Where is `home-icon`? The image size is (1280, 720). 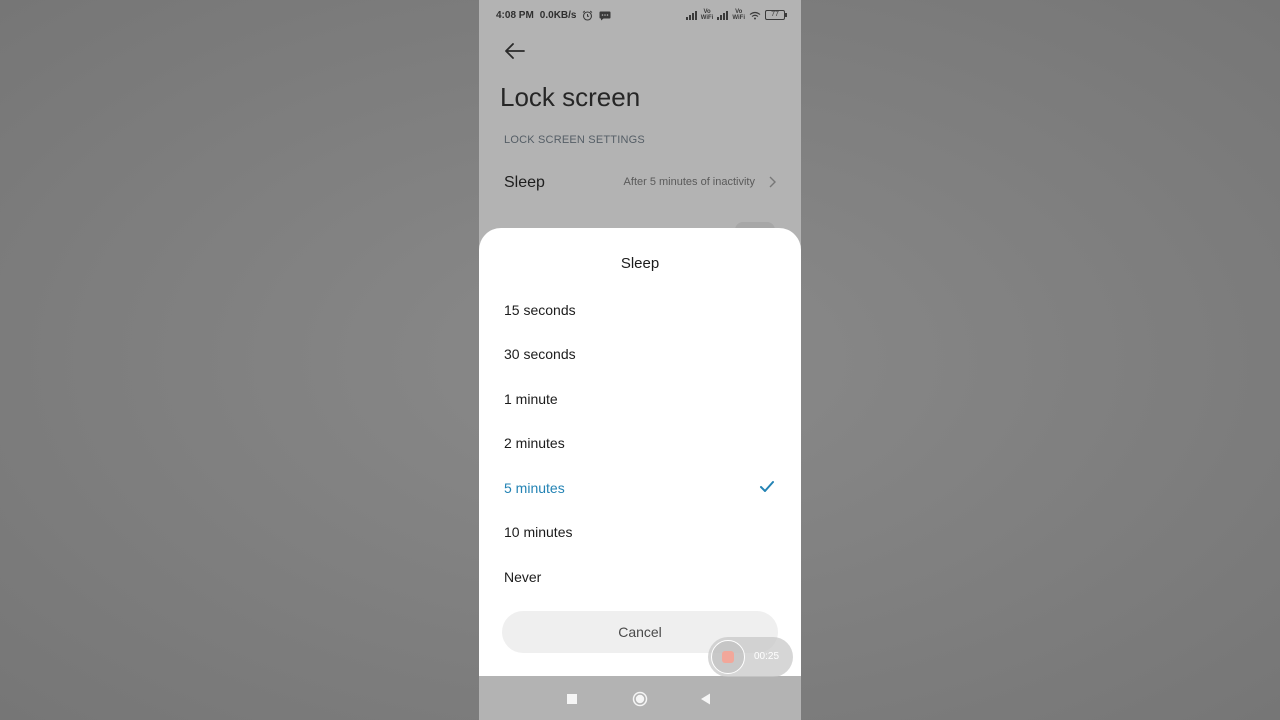
home-icon is located at coordinates (640, 699).